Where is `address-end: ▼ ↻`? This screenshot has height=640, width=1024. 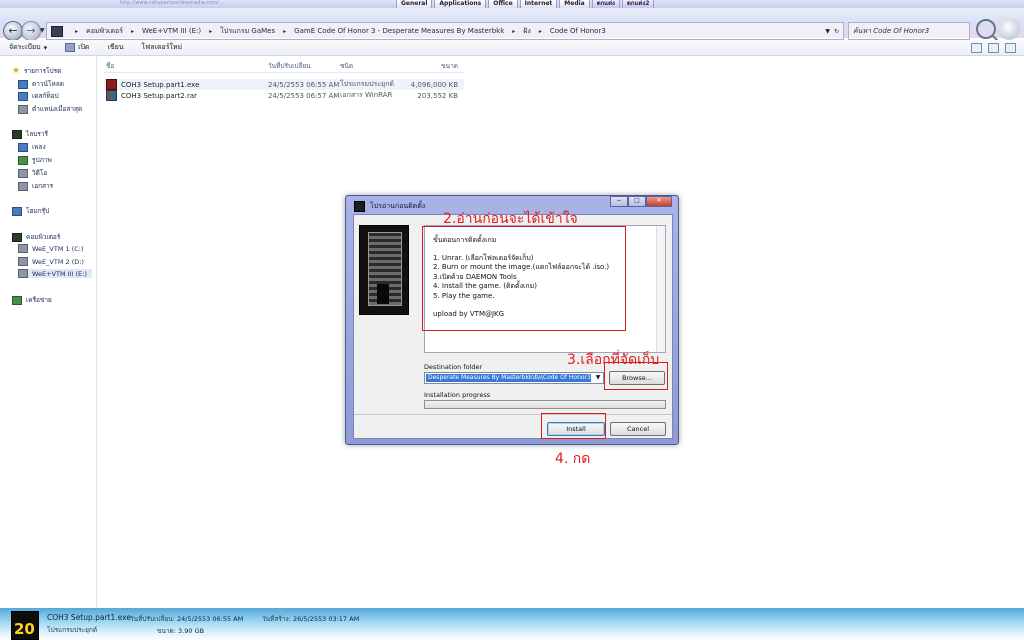 address-end: ▼ ↻ is located at coordinates (834, 31).